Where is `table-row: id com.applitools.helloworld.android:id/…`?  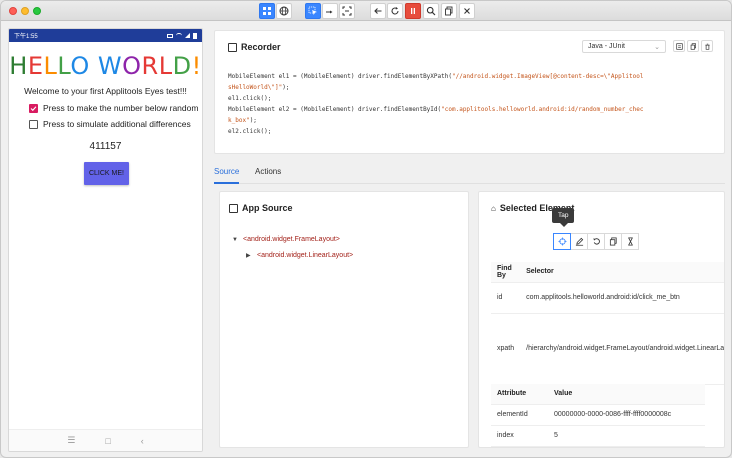
table-row: id com.applitools.helloworld.android:id/… is located at coordinates (607, 298).